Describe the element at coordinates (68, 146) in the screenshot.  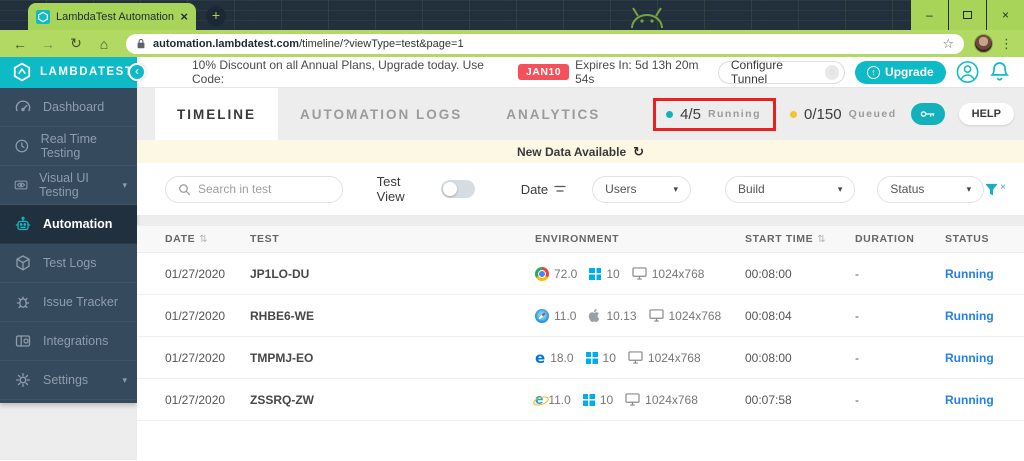
I see `sidebar-item-real-time-testing: Real Time Testing` at that location.